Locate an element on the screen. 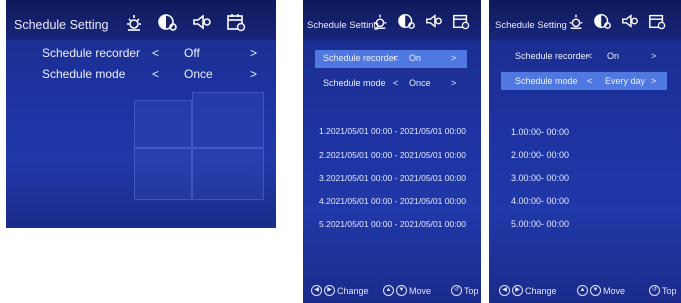 Image resolution: width=681 pixels, height=303 pixels. schedule-entry: 5.2021/05/01 00:00 - 2021/05/01 00:00 is located at coordinates (392, 224).